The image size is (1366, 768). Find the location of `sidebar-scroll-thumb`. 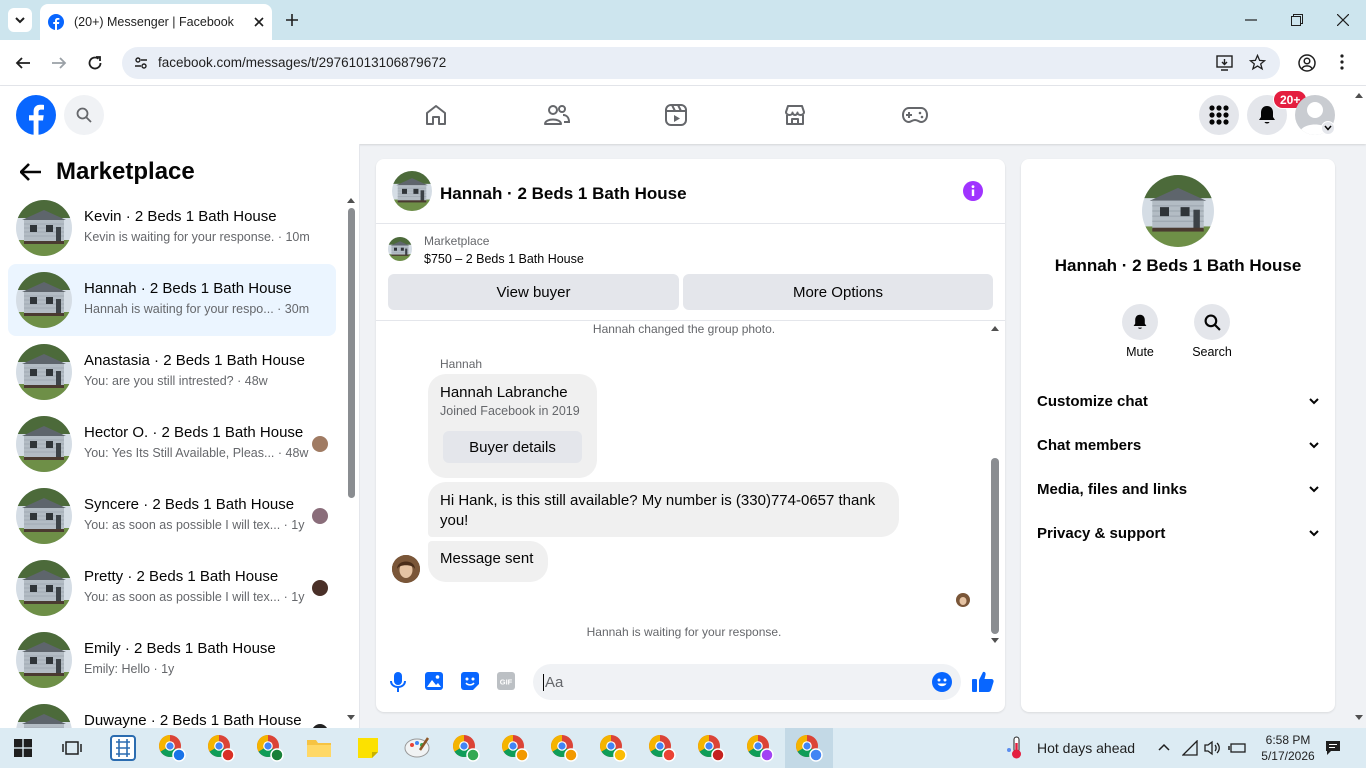

sidebar-scroll-thumb is located at coordinates (351, 353).